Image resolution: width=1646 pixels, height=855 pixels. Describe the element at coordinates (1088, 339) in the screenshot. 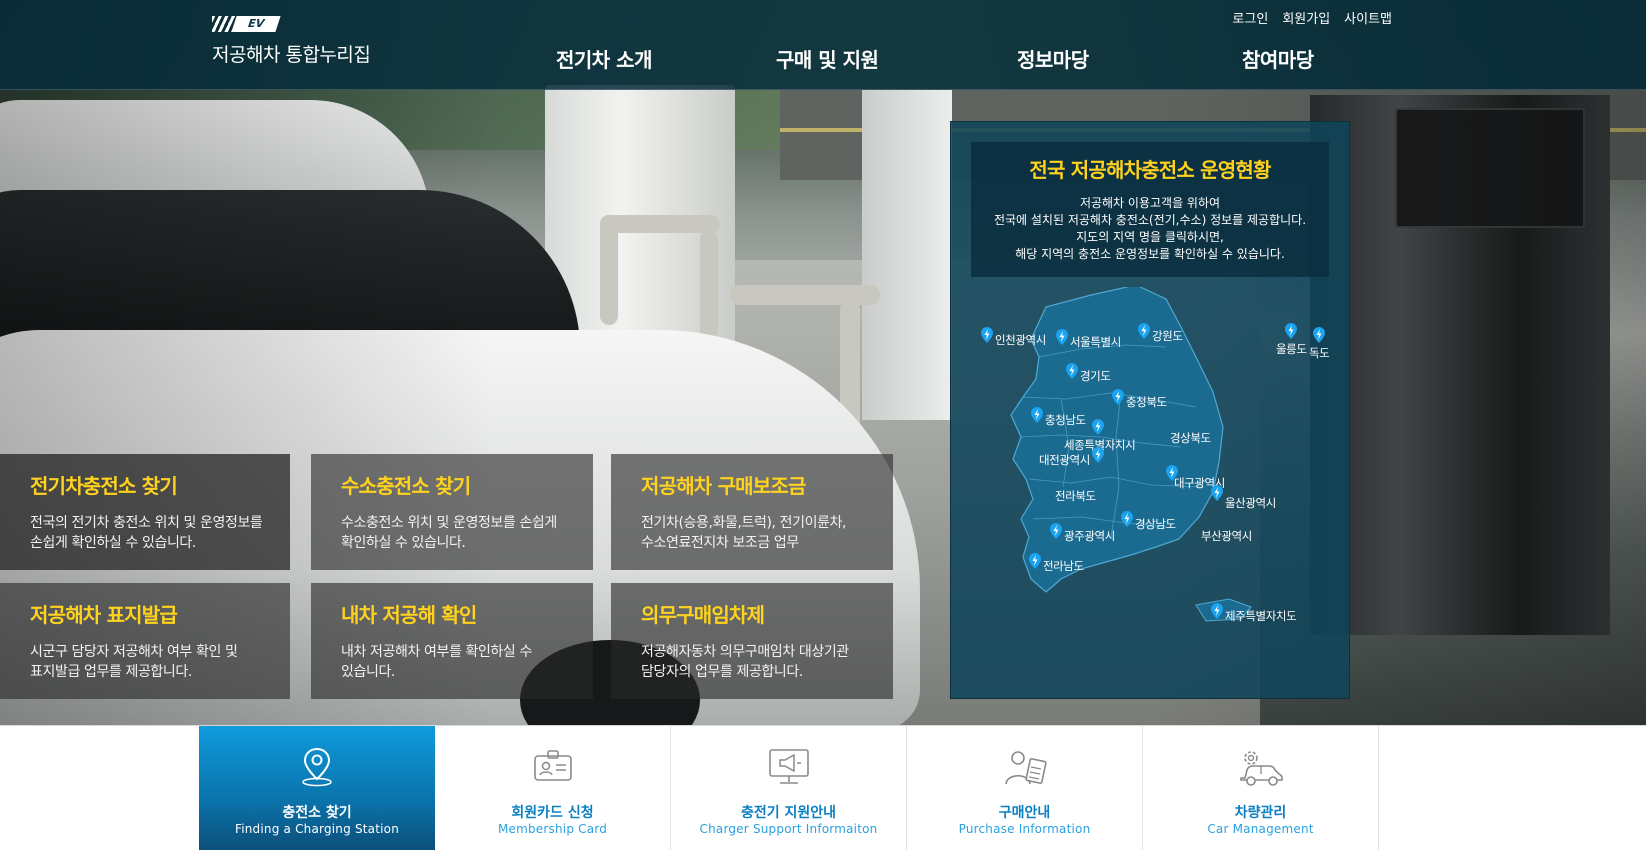

I see `map-region-seoul: 서울특별시` at that location.